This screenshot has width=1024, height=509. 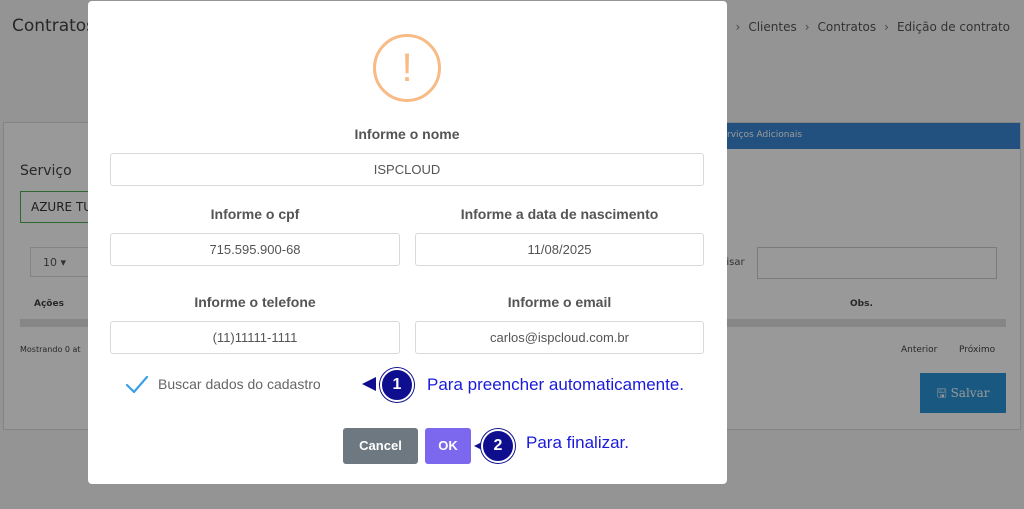 I want to click on checkmark-icon, so click(x=137, y=384).